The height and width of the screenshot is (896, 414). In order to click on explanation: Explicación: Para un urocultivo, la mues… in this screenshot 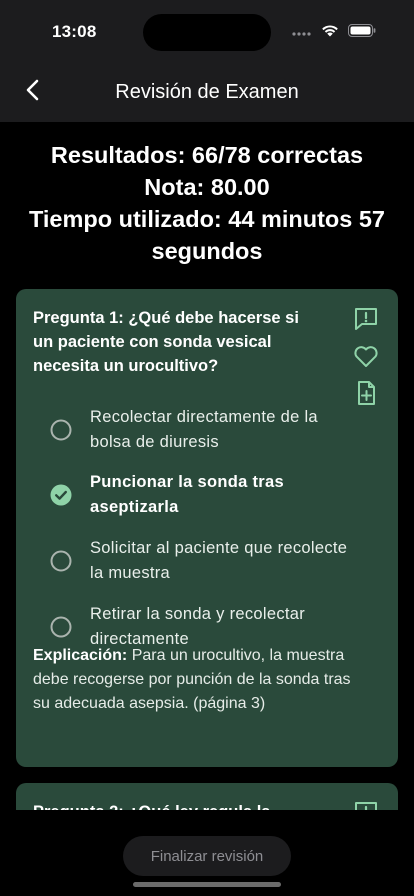, I will do `click(193, 680)`.